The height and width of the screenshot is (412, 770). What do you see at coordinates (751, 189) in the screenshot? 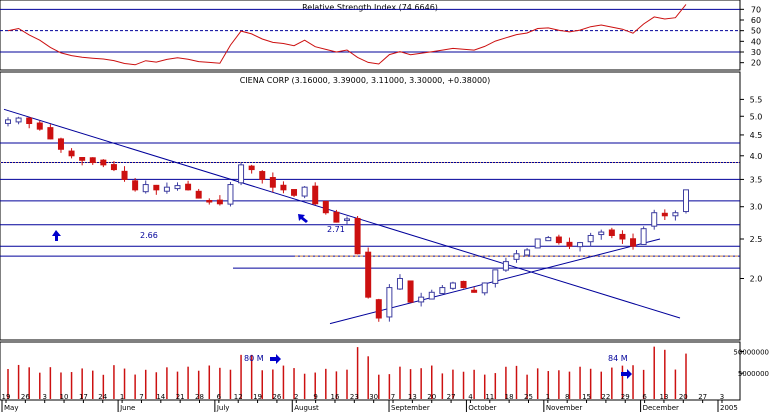
I see `price-axis: 5.5 5.0 4.5 4.0 3.5 3.0 2.5 2.0` at bounding box center [751, 189].